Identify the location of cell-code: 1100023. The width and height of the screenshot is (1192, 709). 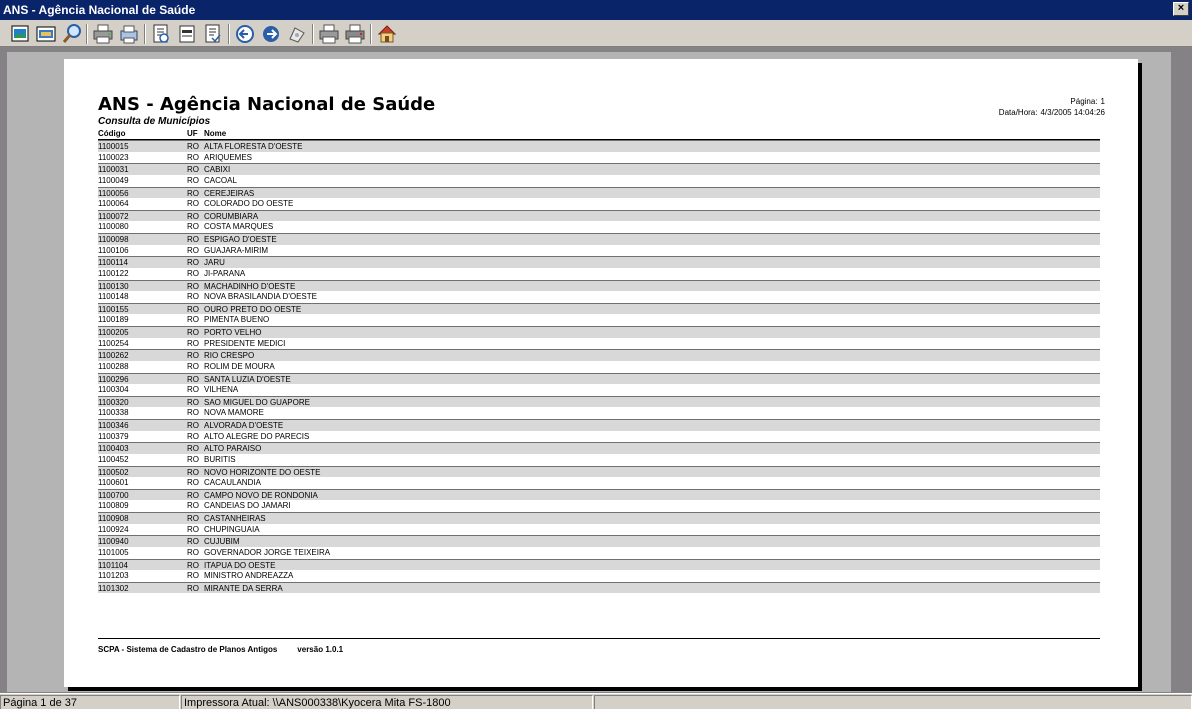
(113, 157).